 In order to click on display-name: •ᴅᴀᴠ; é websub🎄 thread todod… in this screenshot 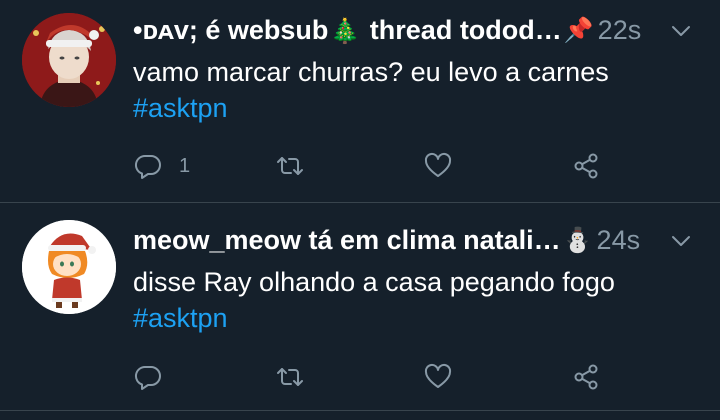, I will do `click(347, 30)`.